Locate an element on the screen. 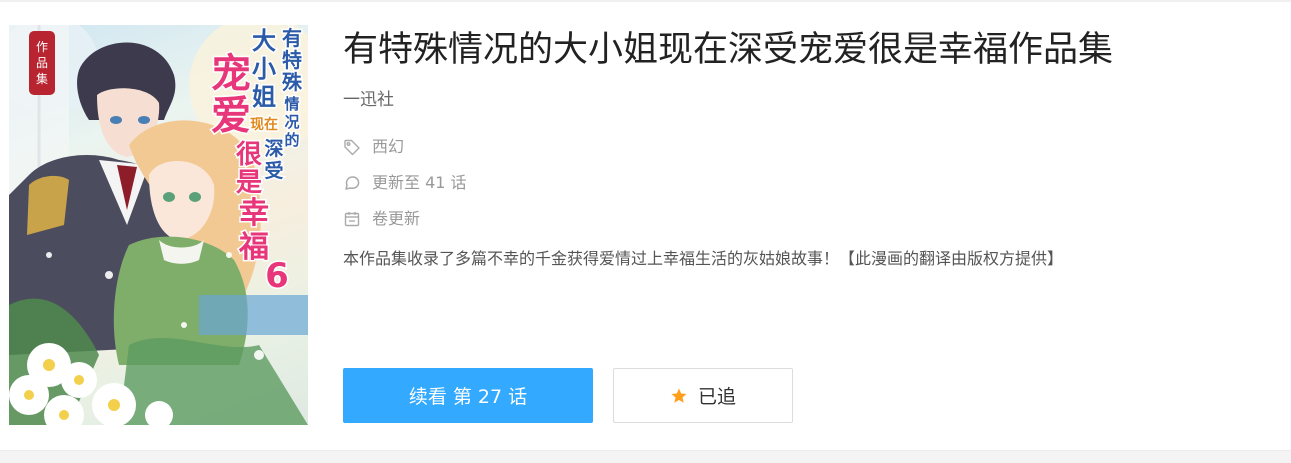 This screenshot has width=1291, height=463. svg-text: 幸 is located at coordinates (254, 213).